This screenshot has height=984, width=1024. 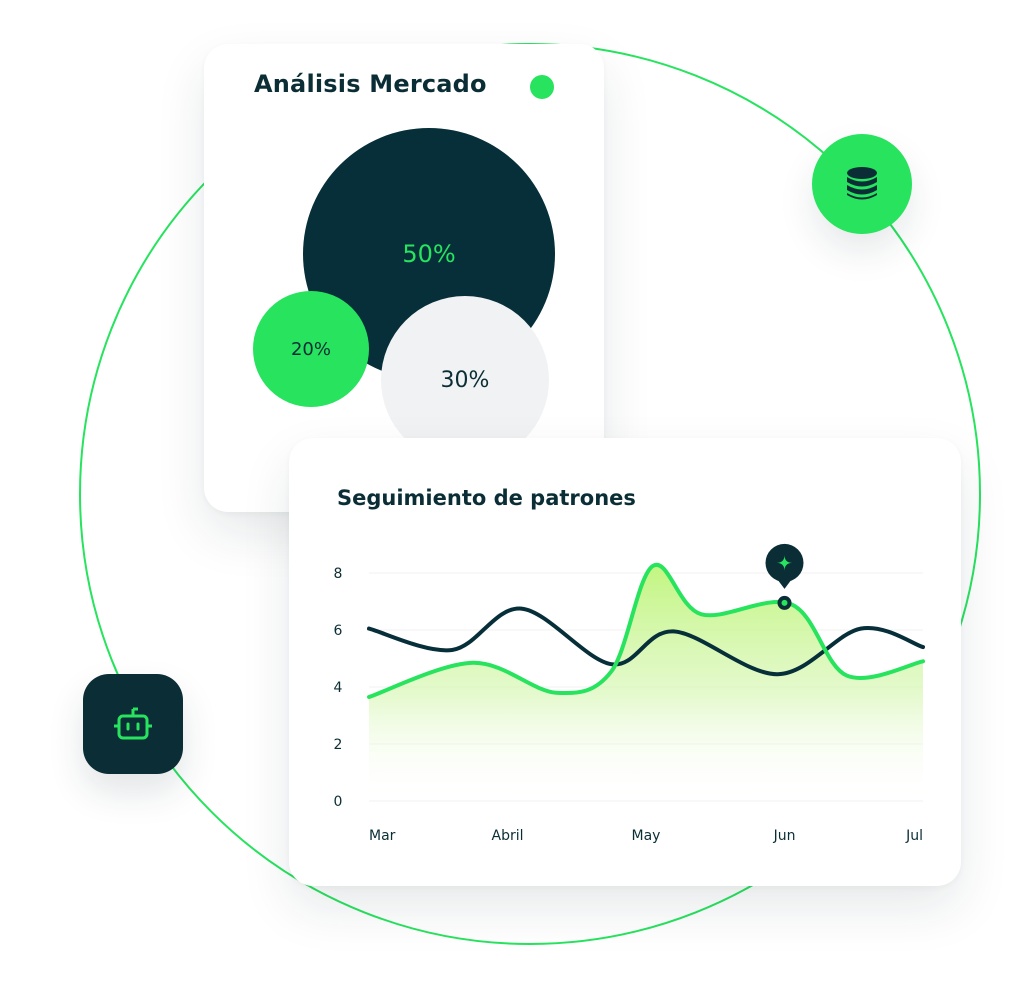 I want to click on market-card-title: Análisis Mercado, so click(x=370, y=84).